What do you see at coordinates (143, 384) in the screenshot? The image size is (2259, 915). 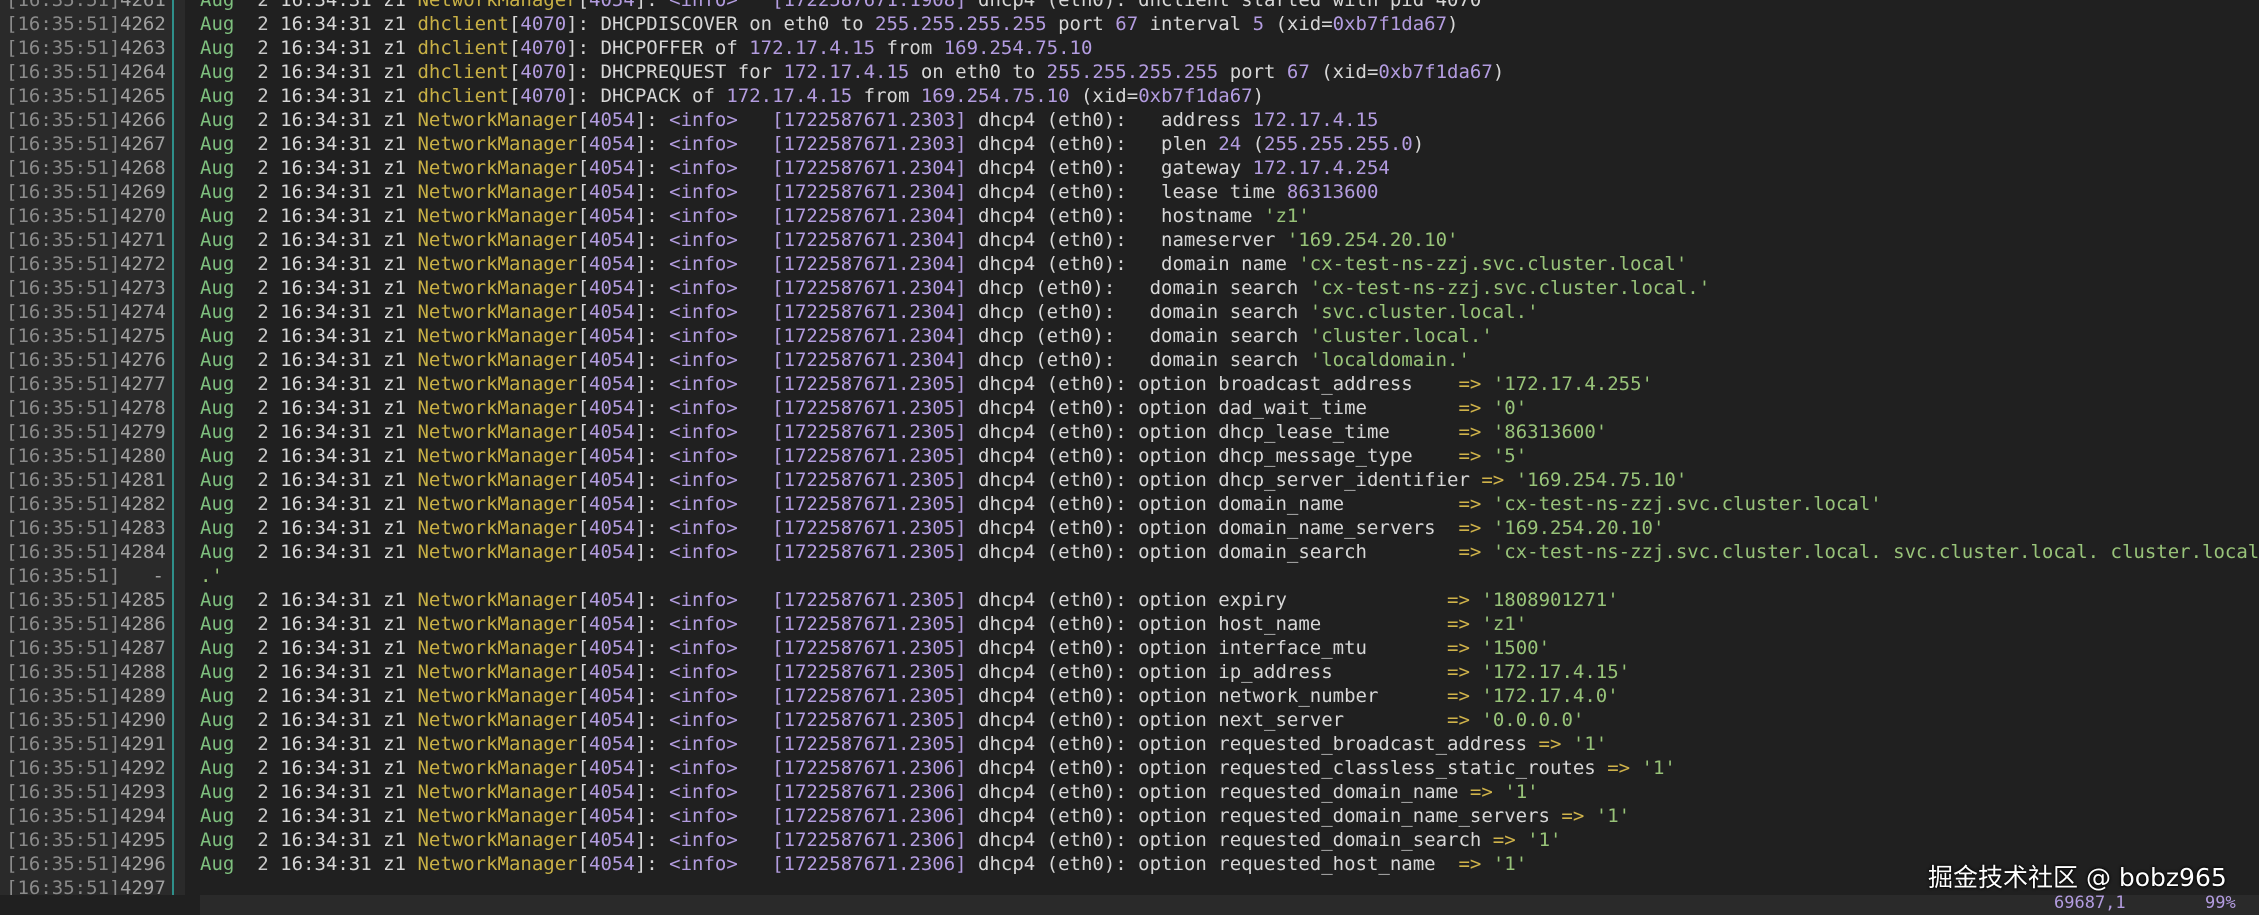 I see `line-number: 4277` at bounding box center [143, 384].